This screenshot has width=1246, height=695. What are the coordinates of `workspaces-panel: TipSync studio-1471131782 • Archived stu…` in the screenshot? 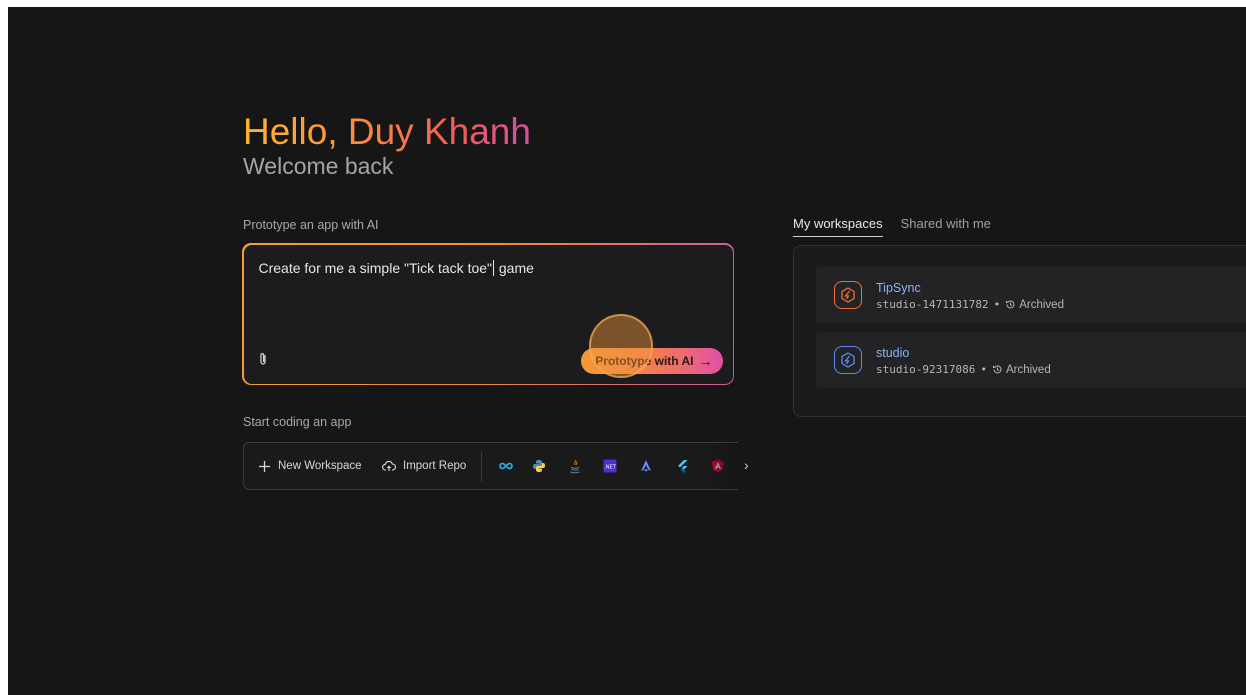 It's located at (1019, 331).